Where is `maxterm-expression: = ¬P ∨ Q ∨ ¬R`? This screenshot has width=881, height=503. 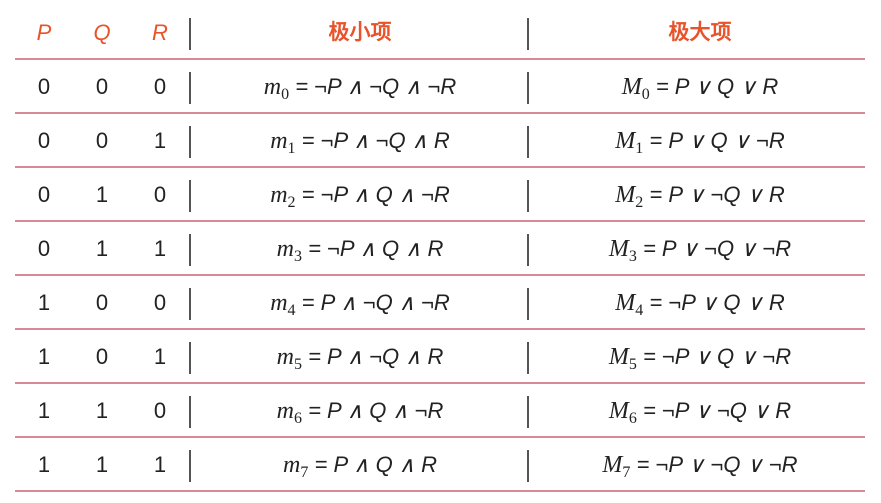 maxterm-expression: = ¬P ∨ Q ∨ ¬R is located at coordinates (714, 356).